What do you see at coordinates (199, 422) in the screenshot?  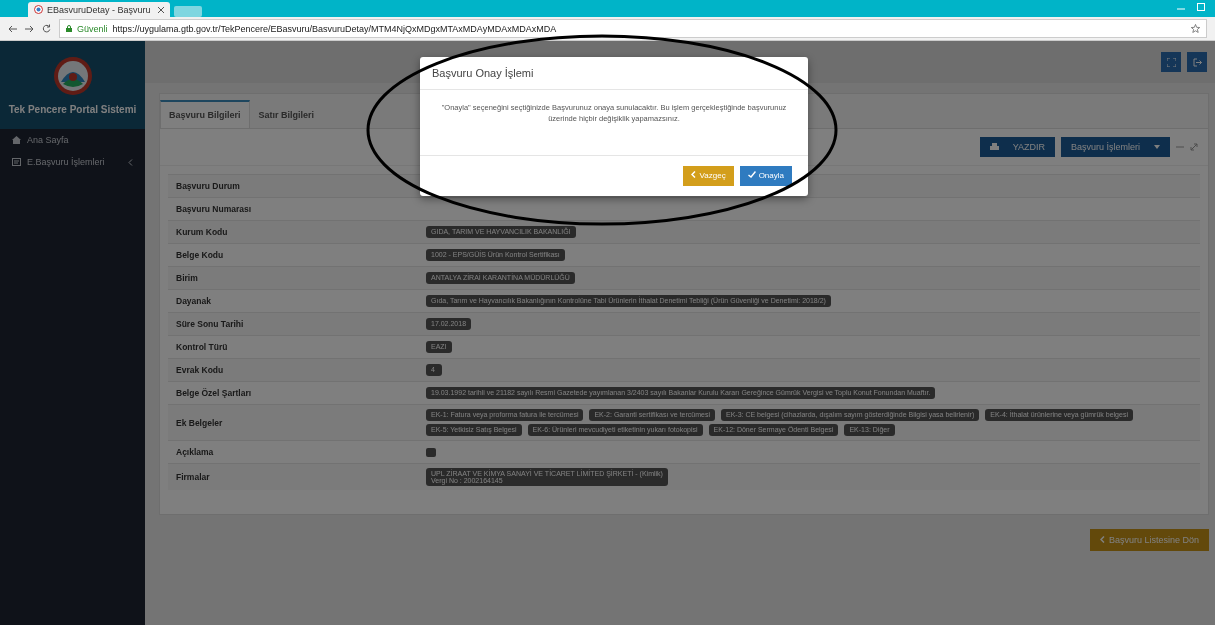 I see `field-label: Ek Belgeler` at bounding box center [199, 422].